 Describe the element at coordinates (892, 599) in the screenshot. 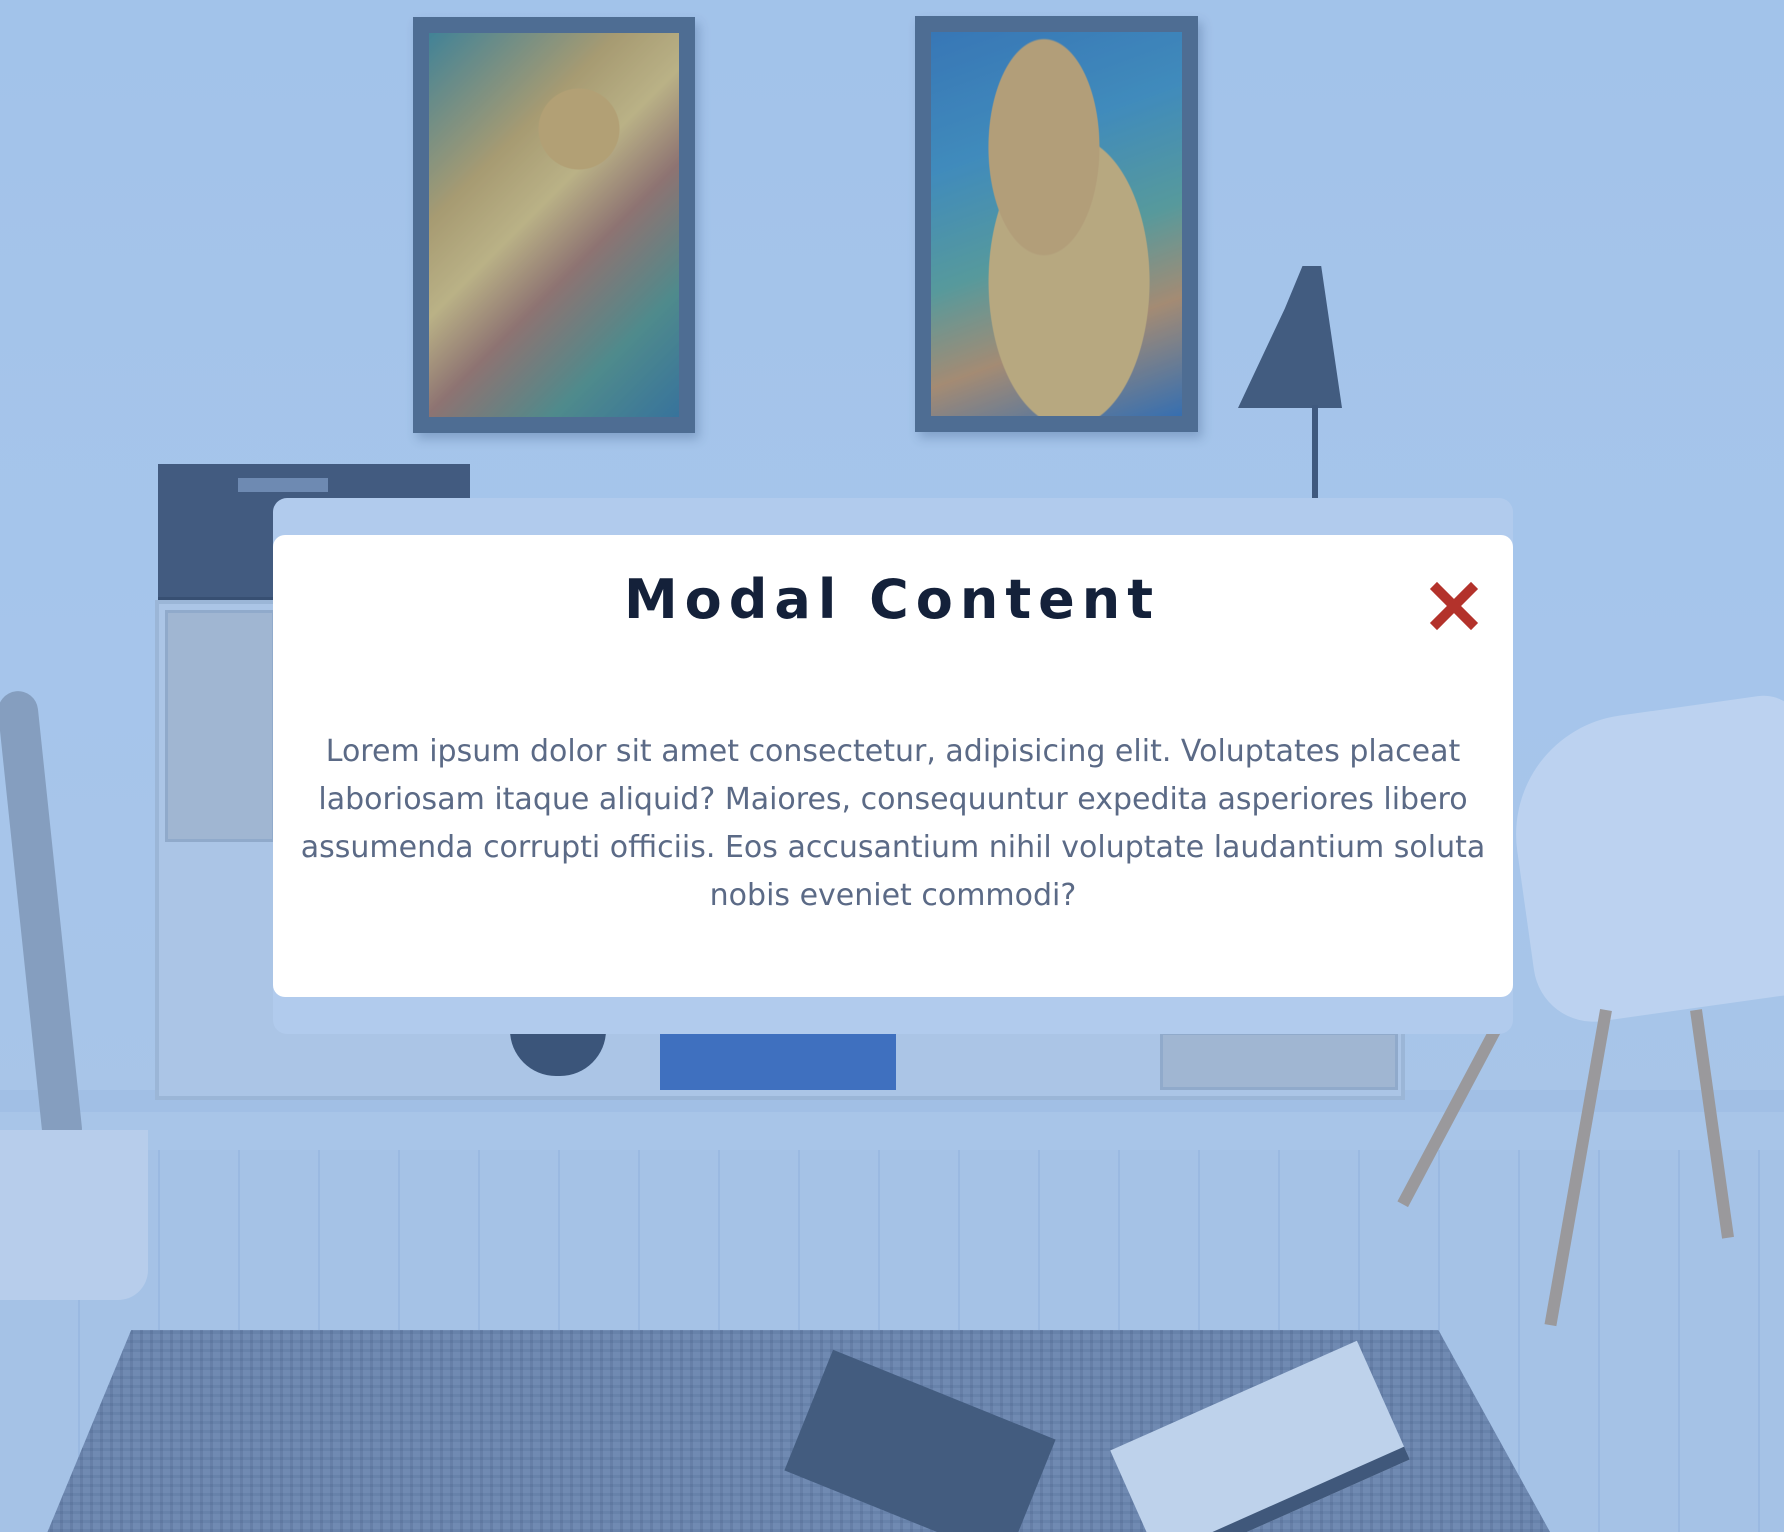

I see `modal-title: Modal Content` at that location.